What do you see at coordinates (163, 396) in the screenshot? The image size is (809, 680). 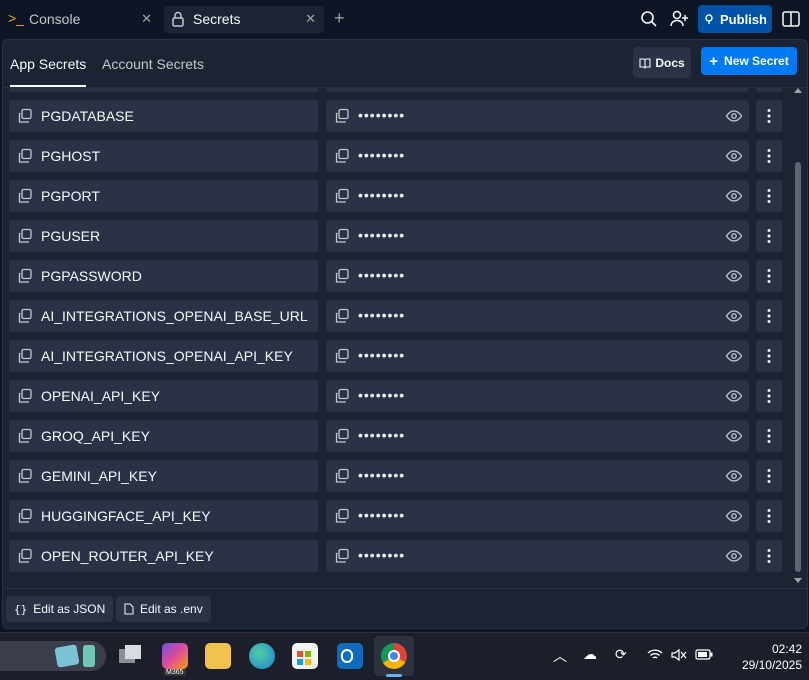 I see `secret-key-field: OPENAI_API_KEY` at bounding box center [163, 396].